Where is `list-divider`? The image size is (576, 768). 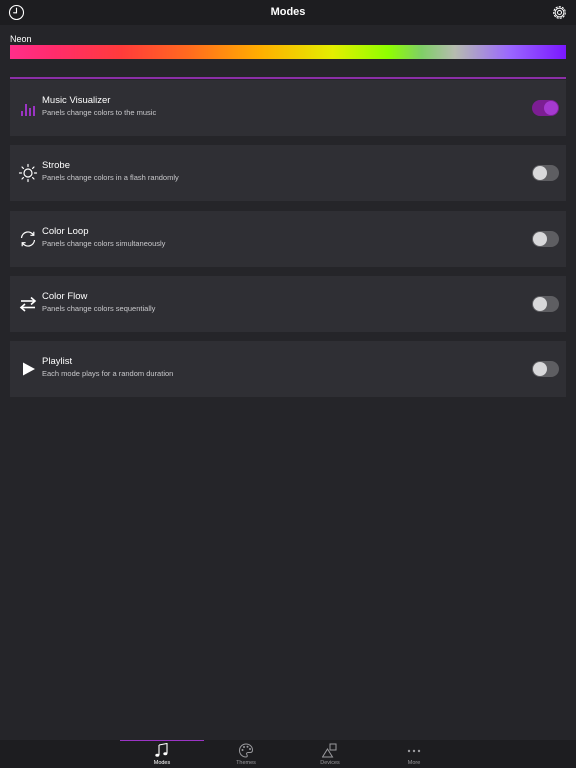
list-divider is located at coordinates (288, 78).